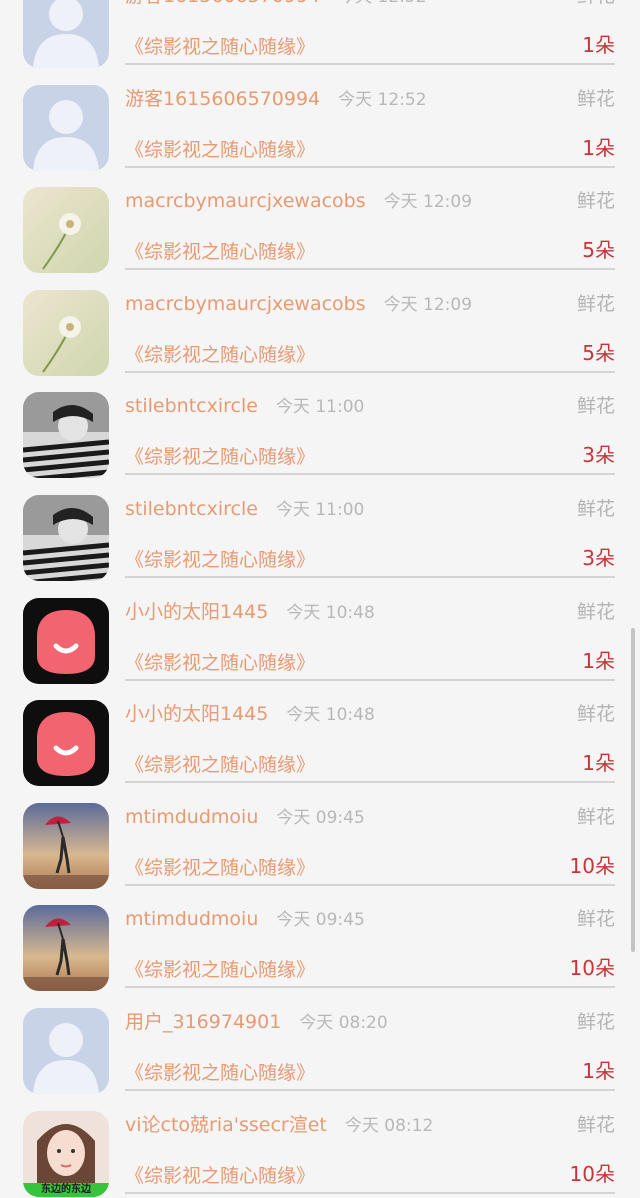 The height and width of the screenshot is (1198, 640). I want to click on gift-time: 今天 08:20, so click(343, 1023).